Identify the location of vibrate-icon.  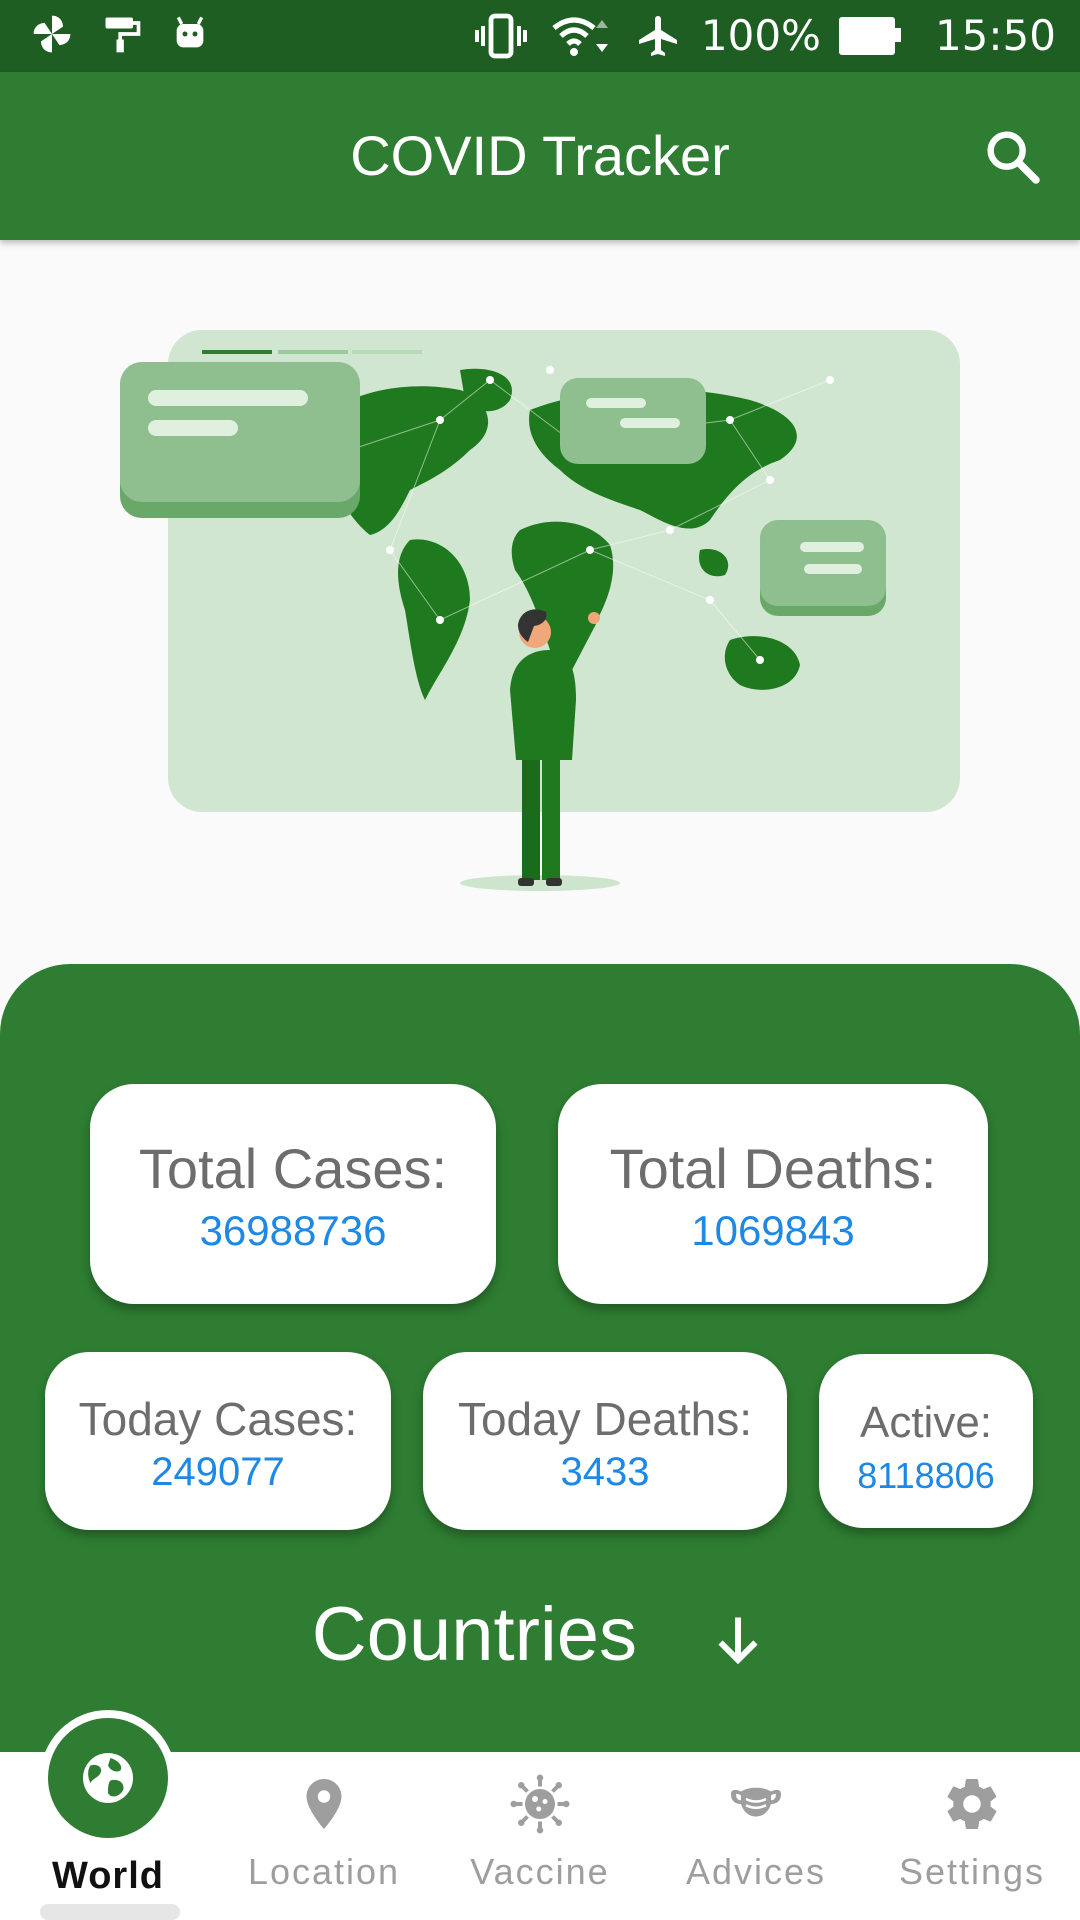
(500, 36).